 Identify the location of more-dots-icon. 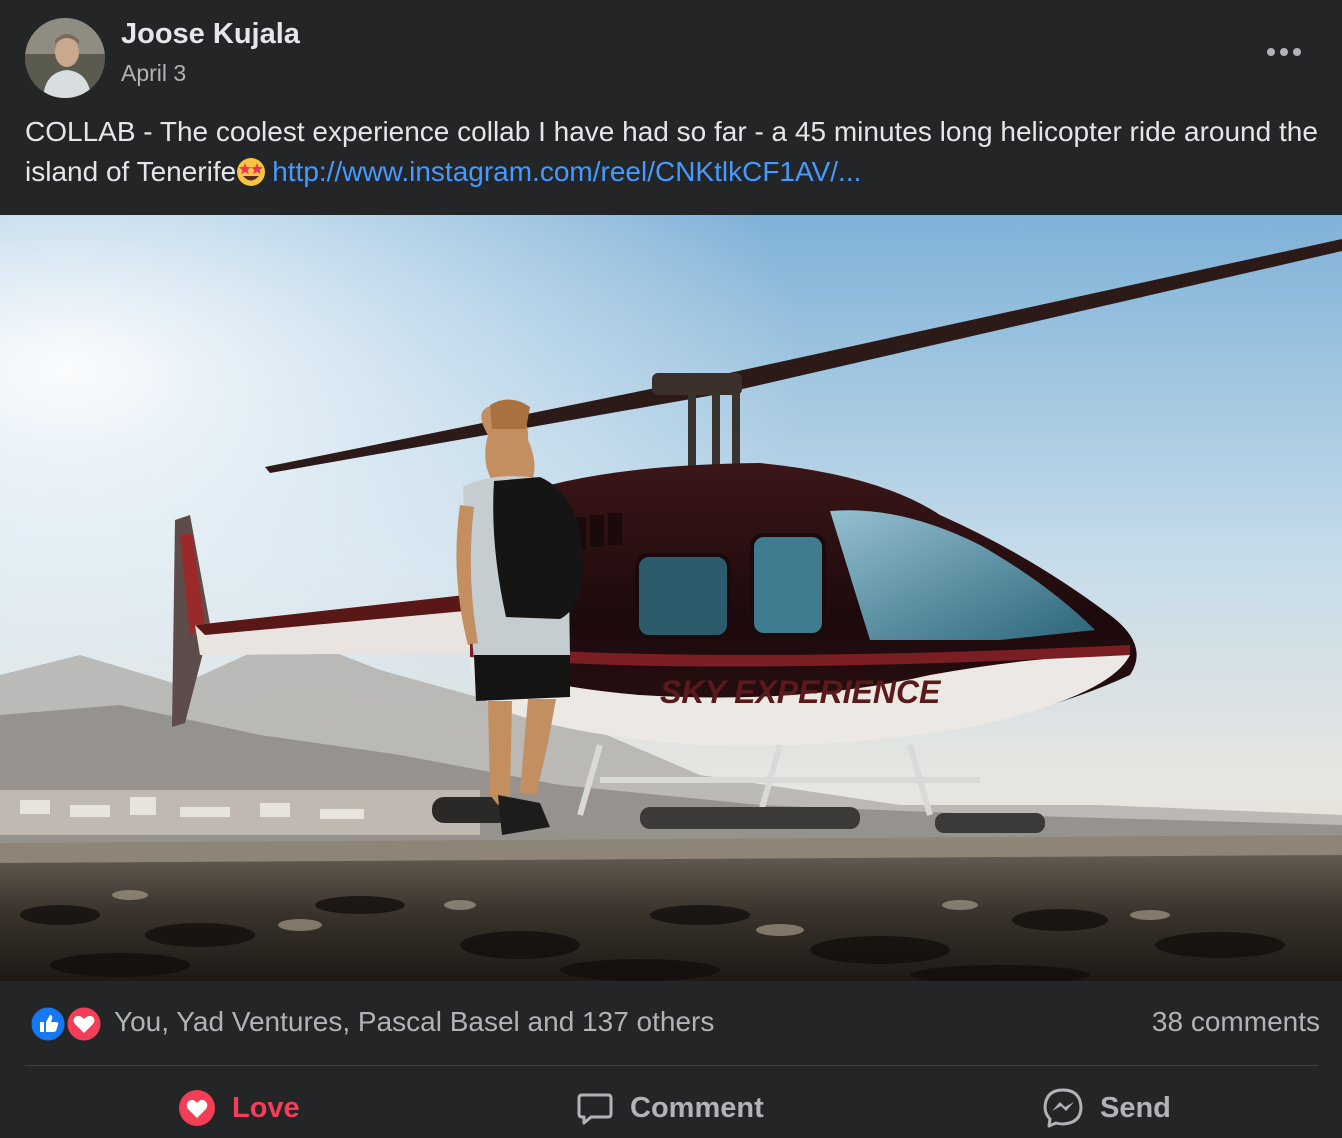
(1284, 52).